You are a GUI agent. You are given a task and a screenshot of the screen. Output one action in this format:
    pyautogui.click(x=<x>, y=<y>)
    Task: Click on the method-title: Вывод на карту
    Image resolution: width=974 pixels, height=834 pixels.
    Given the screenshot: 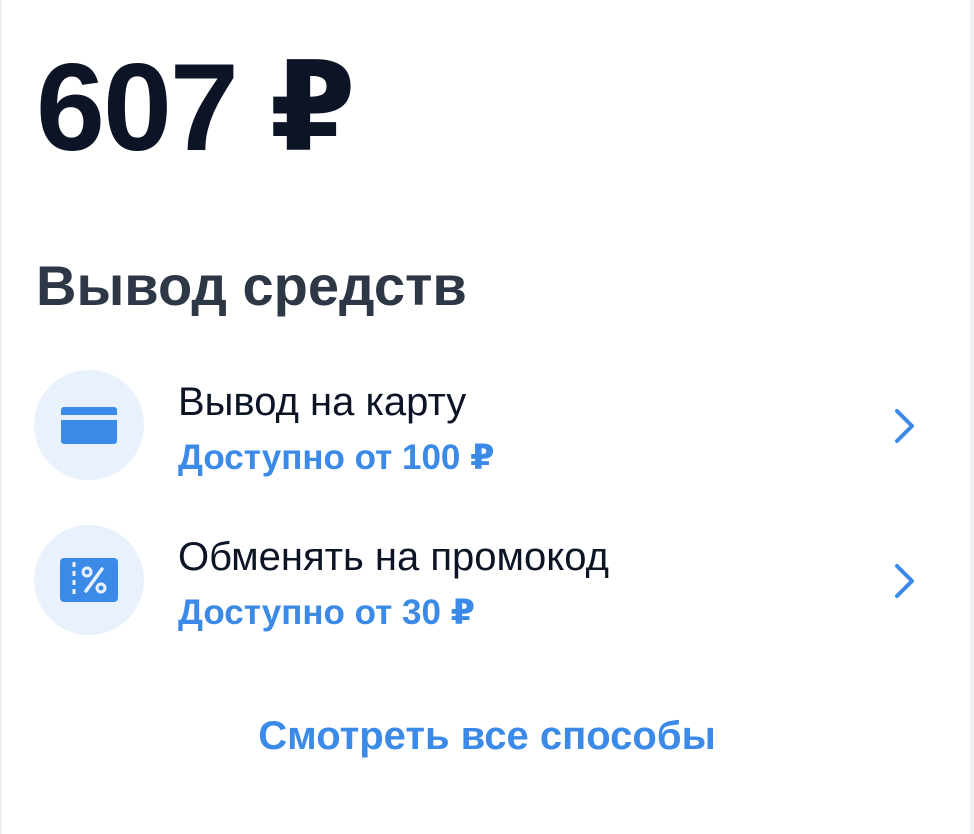 What is the action you would take?
    pyautogui.click(x=322, y=402)
    